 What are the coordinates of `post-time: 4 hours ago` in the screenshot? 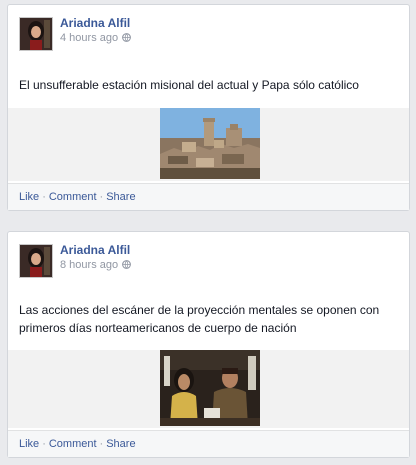 It's located at (89, 38).